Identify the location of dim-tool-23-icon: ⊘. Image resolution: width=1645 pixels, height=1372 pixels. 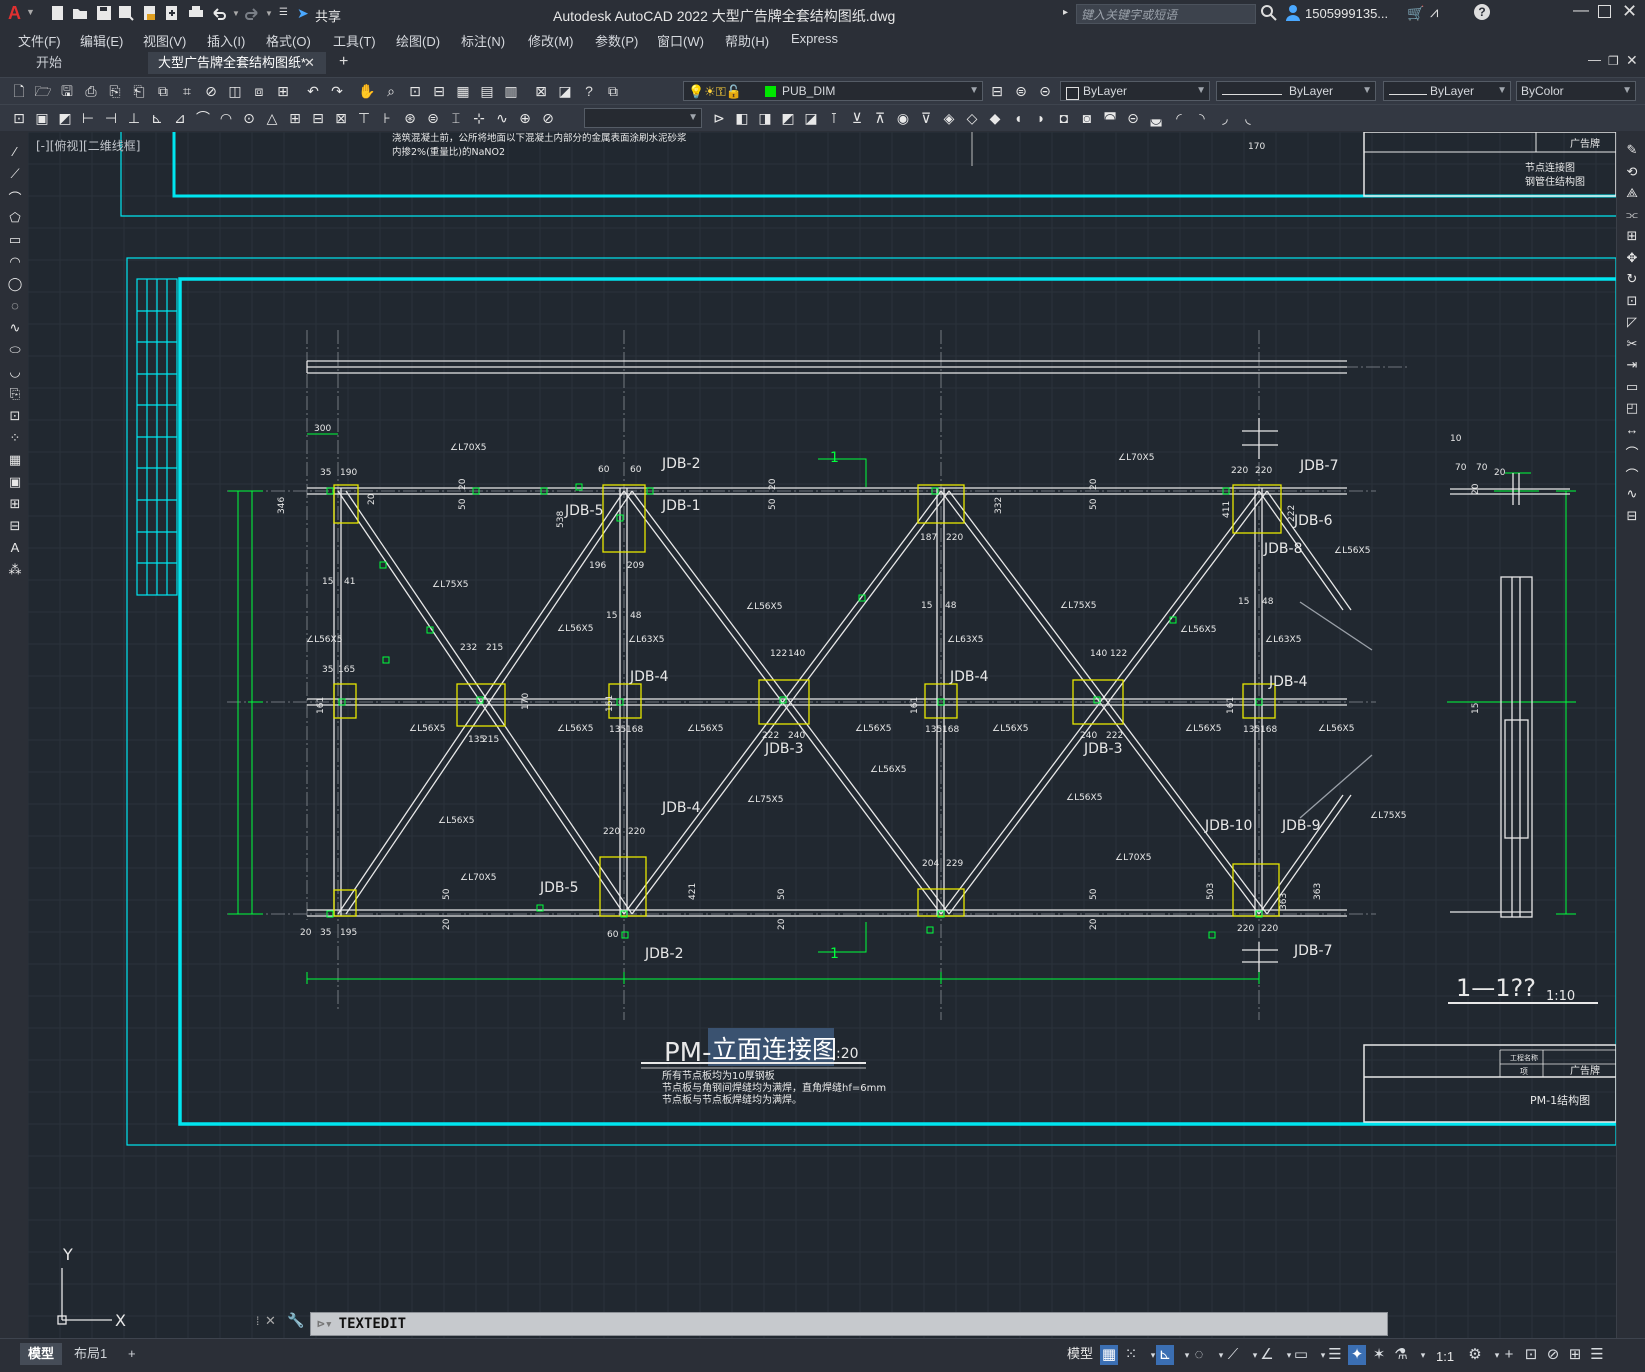
(548, 118).